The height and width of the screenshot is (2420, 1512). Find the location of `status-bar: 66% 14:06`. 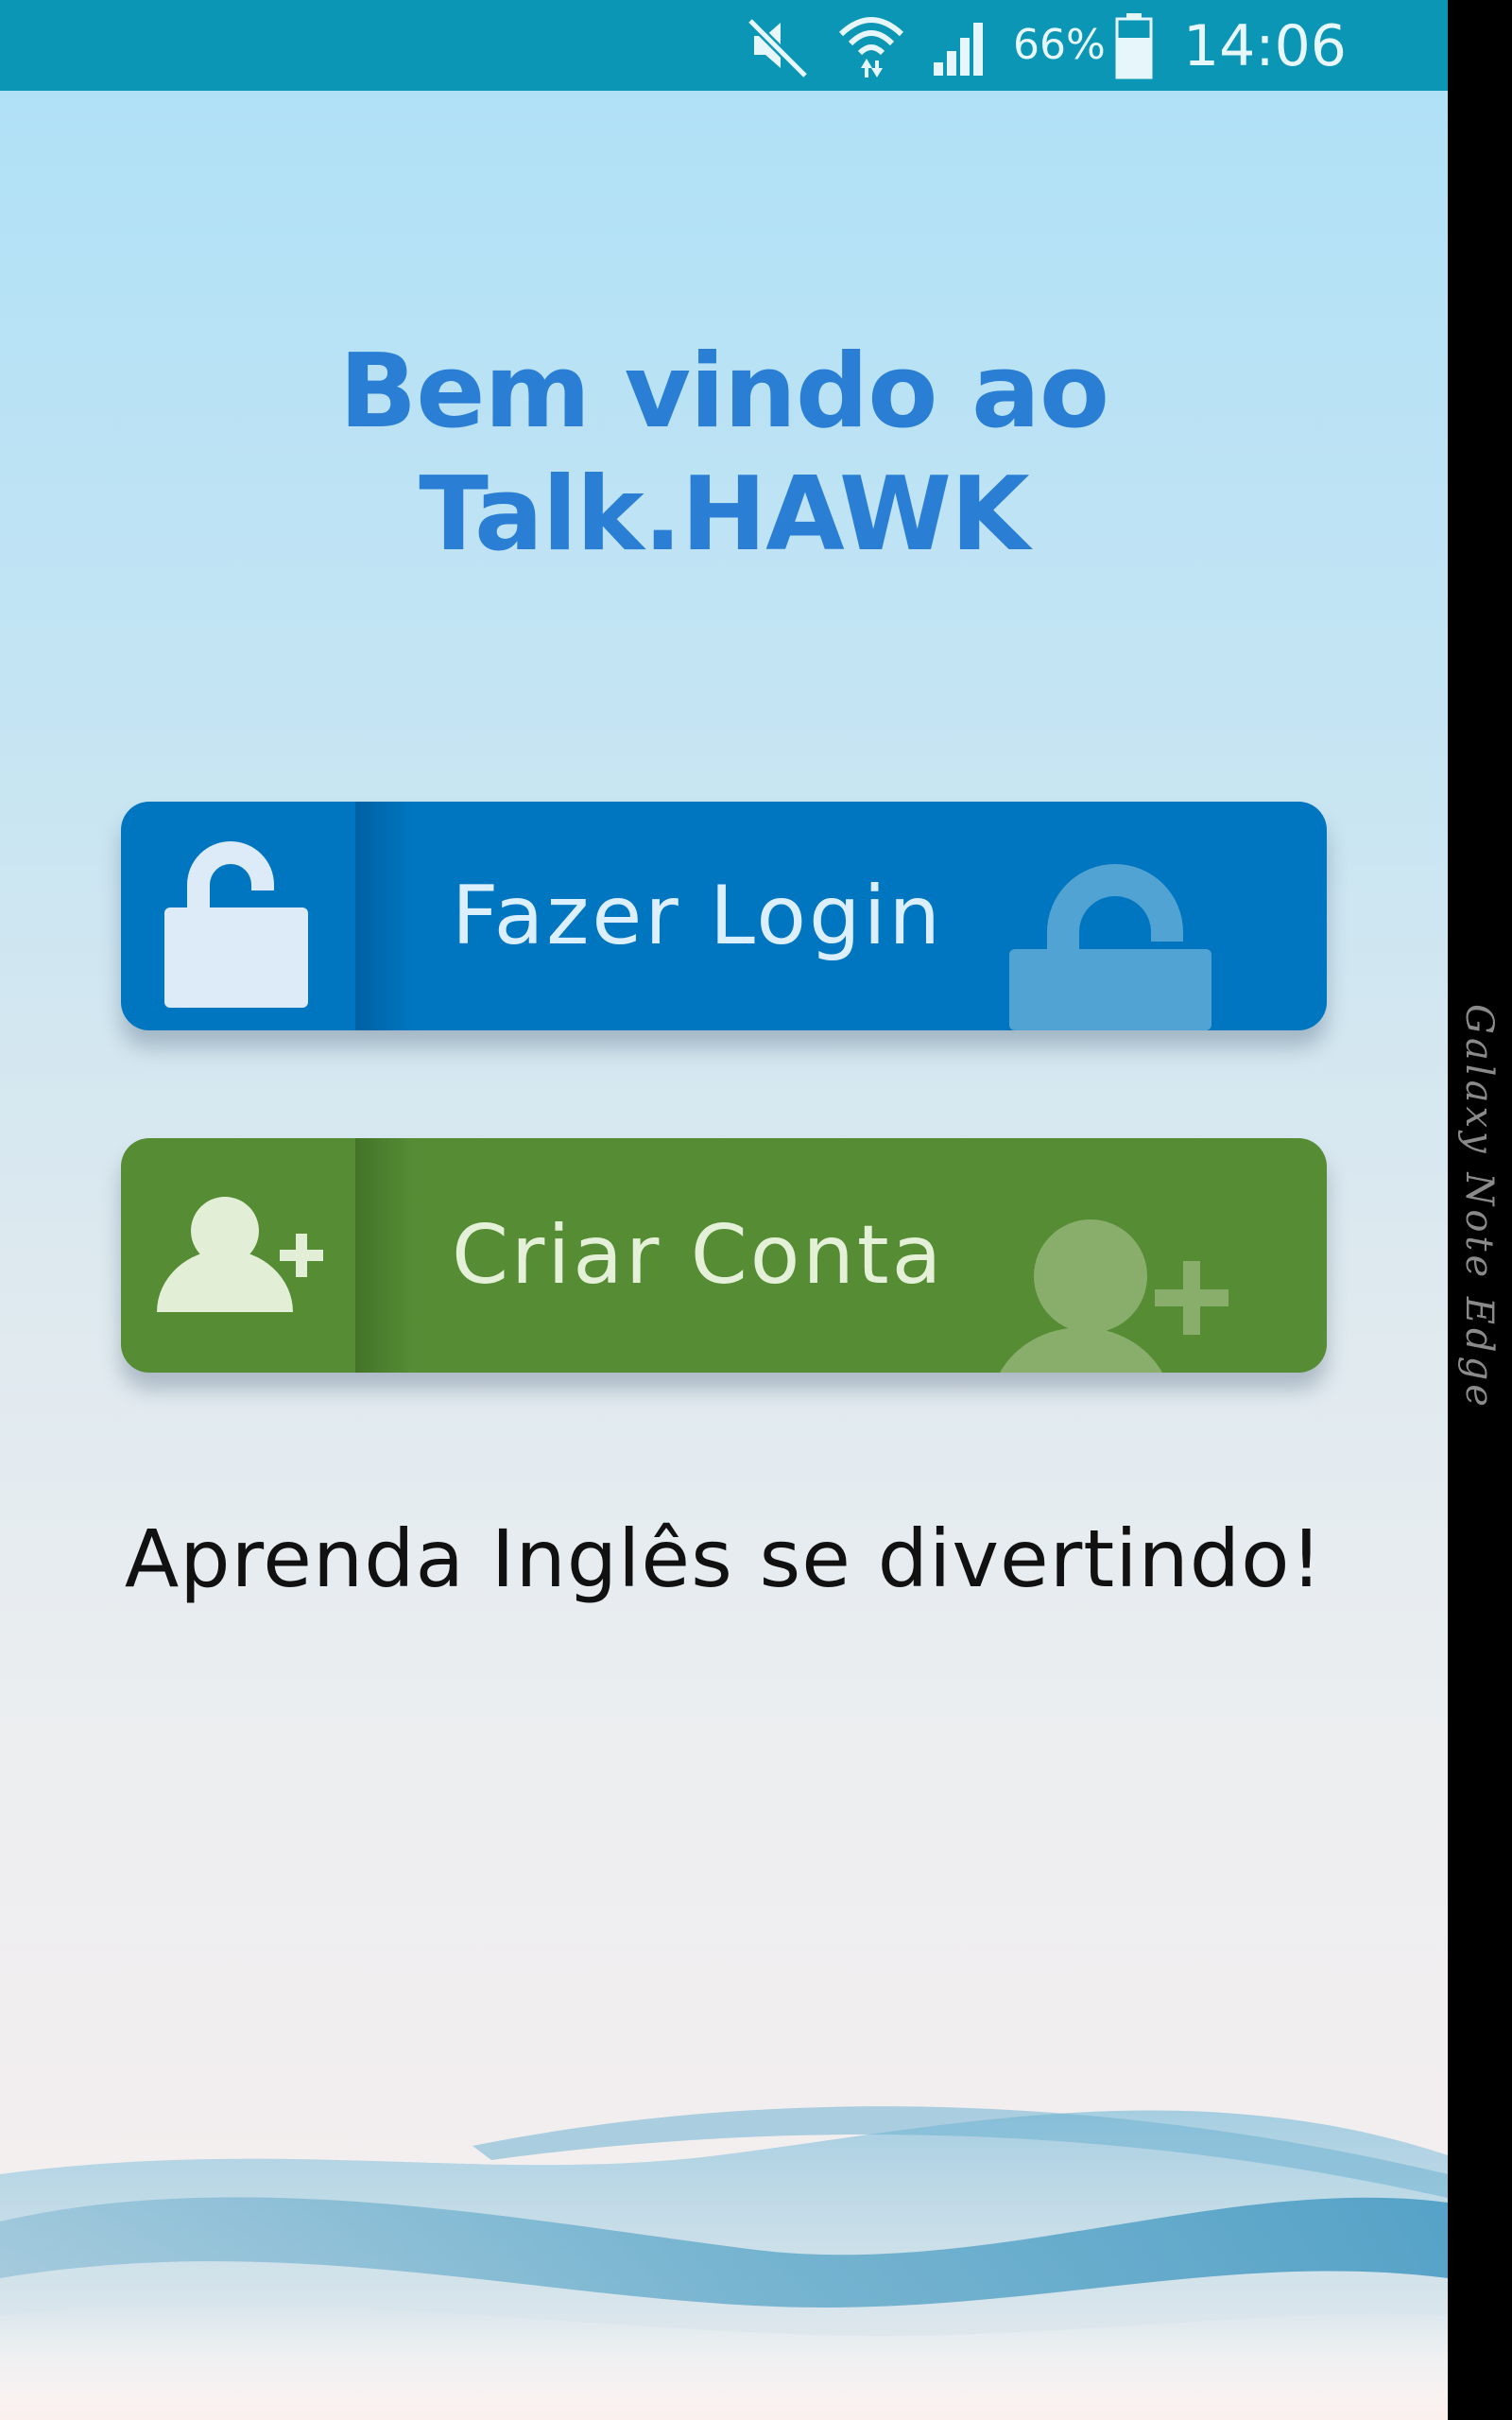

status-bar: 66% 14:06 is located at coordinates (724, 45).